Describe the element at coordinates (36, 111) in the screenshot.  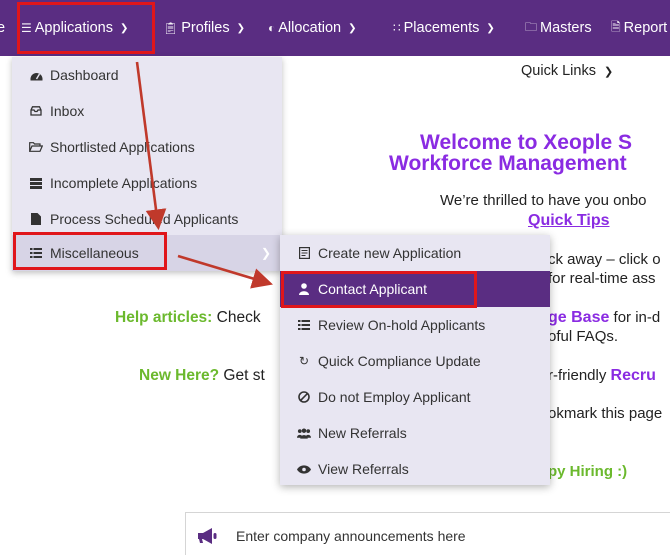
I see `inbox-icon` at that location.